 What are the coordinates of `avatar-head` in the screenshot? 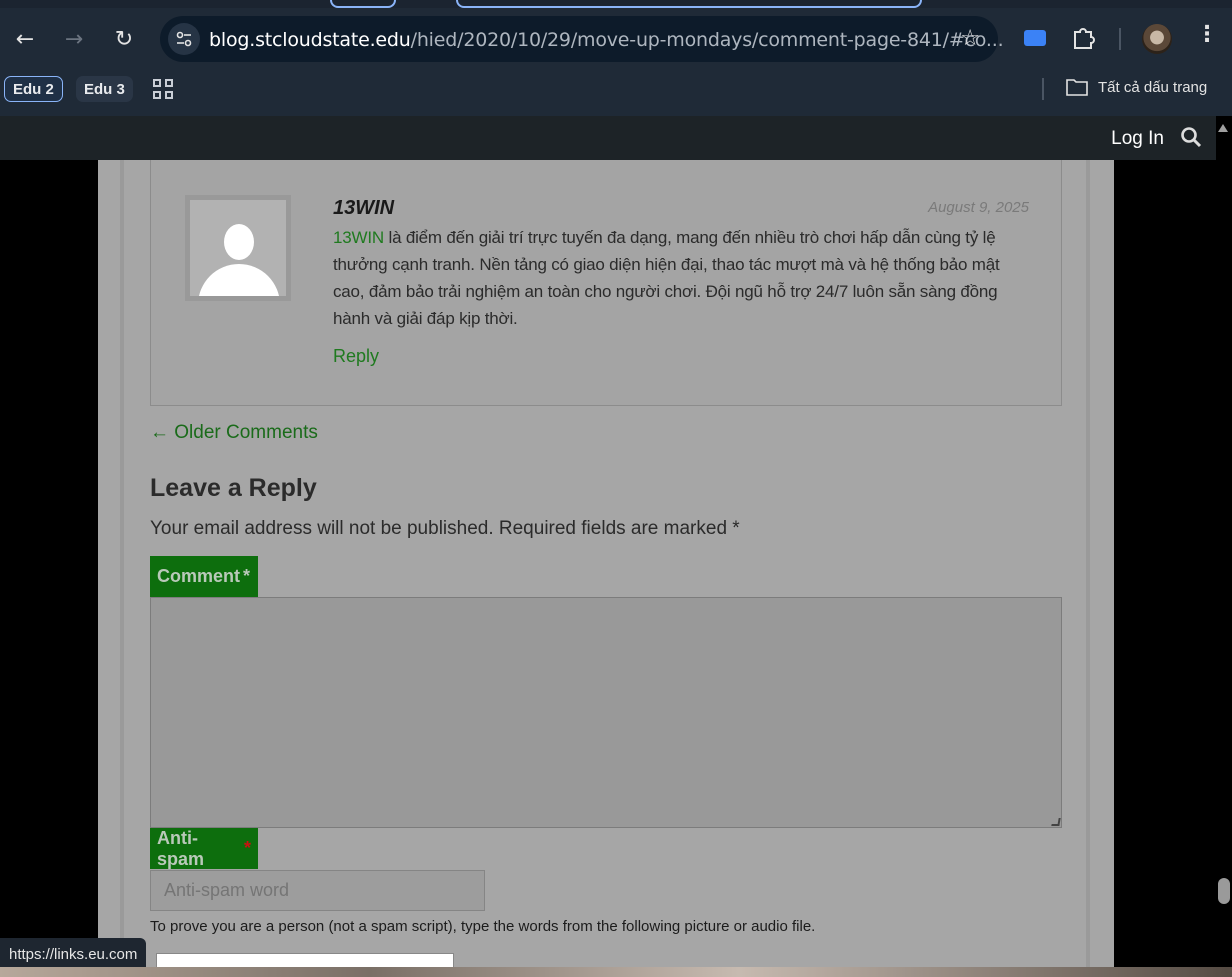 It's located at (239, 242).